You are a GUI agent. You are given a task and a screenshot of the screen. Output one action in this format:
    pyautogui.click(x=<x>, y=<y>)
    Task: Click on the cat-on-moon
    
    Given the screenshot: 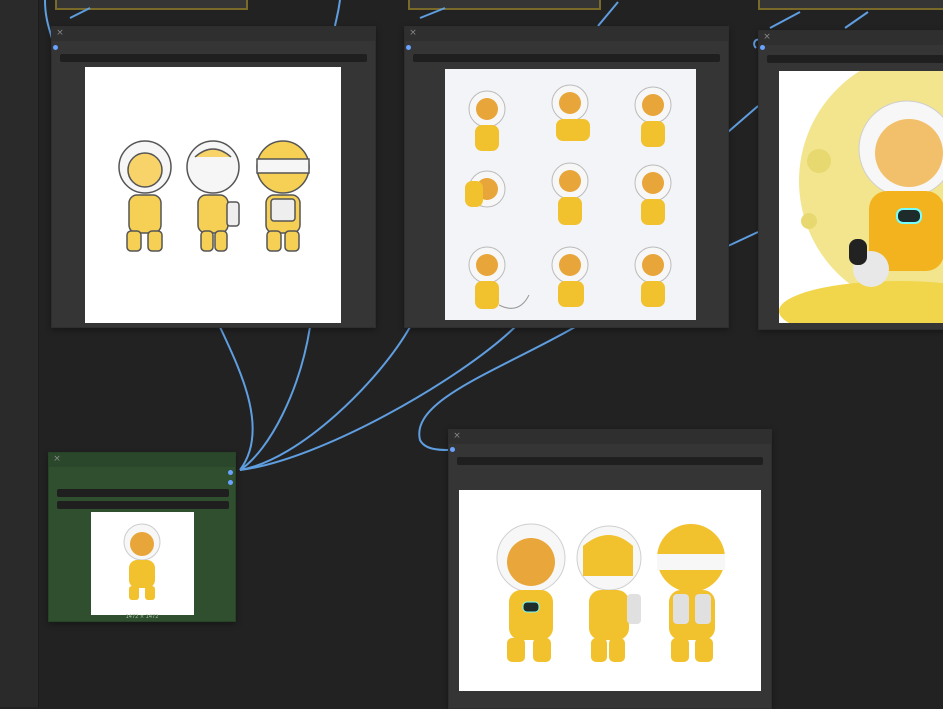 What is the action you would take?
    pyautogui.click(x=861, y=197)
    